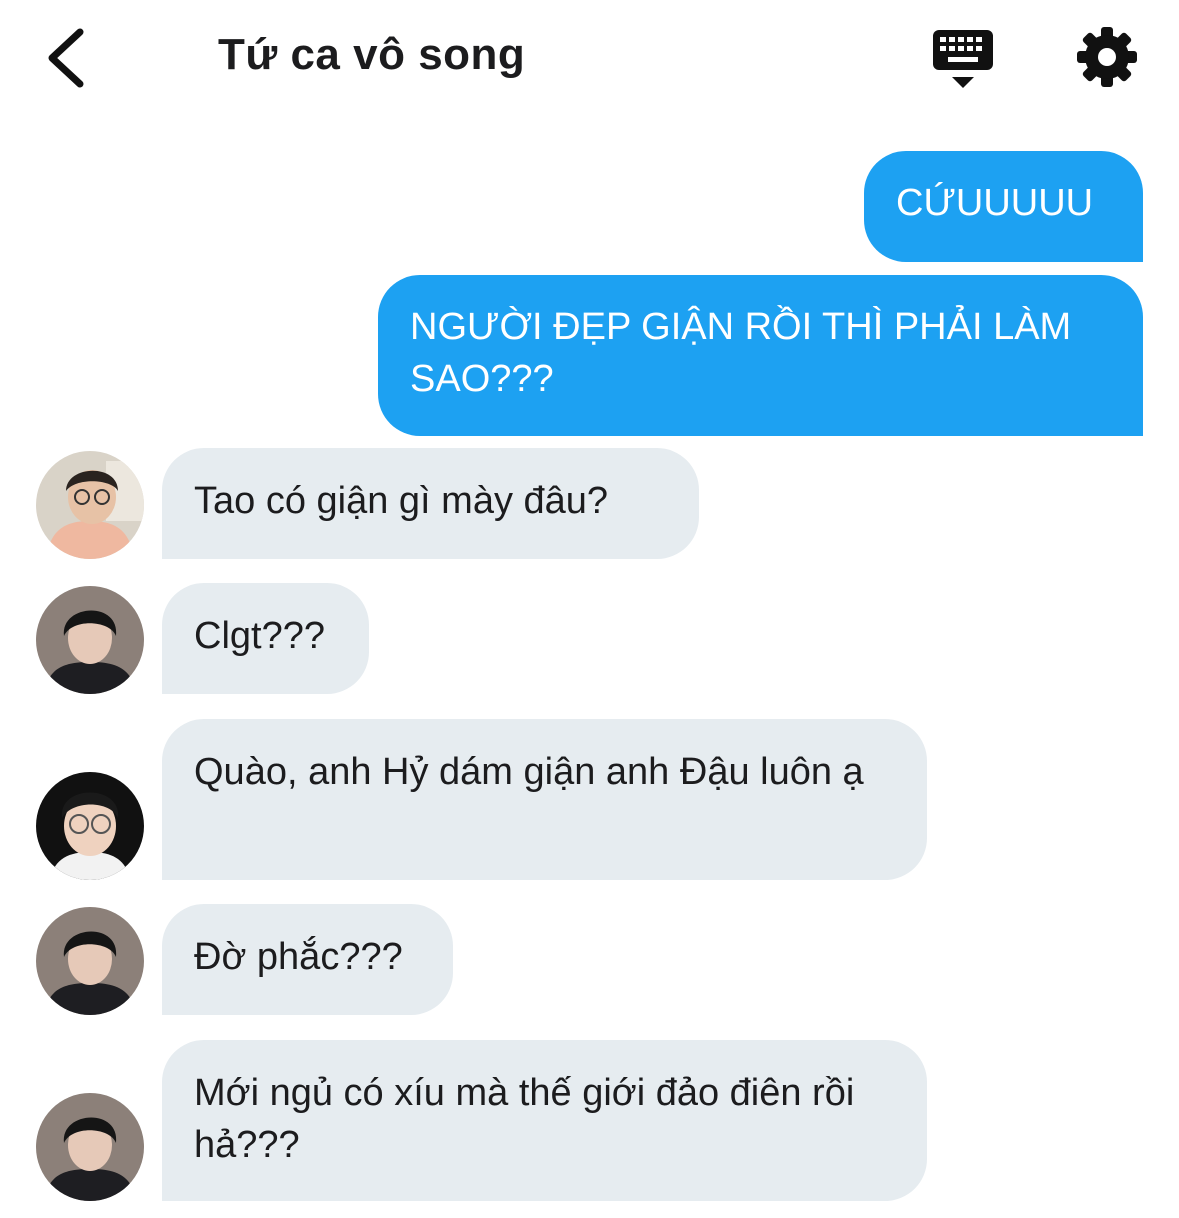  Describe the element at coordinates (66, 58) in the screenshot. I see `chevron-left-icon` at that location.